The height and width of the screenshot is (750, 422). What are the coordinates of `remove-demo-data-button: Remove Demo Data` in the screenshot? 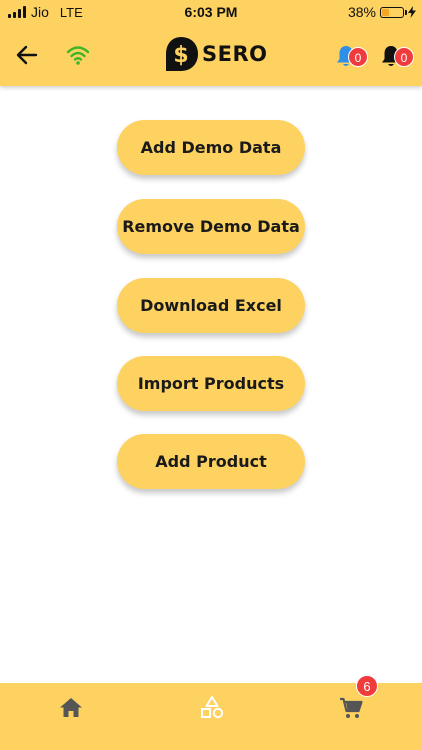 It's located at (211, 226).